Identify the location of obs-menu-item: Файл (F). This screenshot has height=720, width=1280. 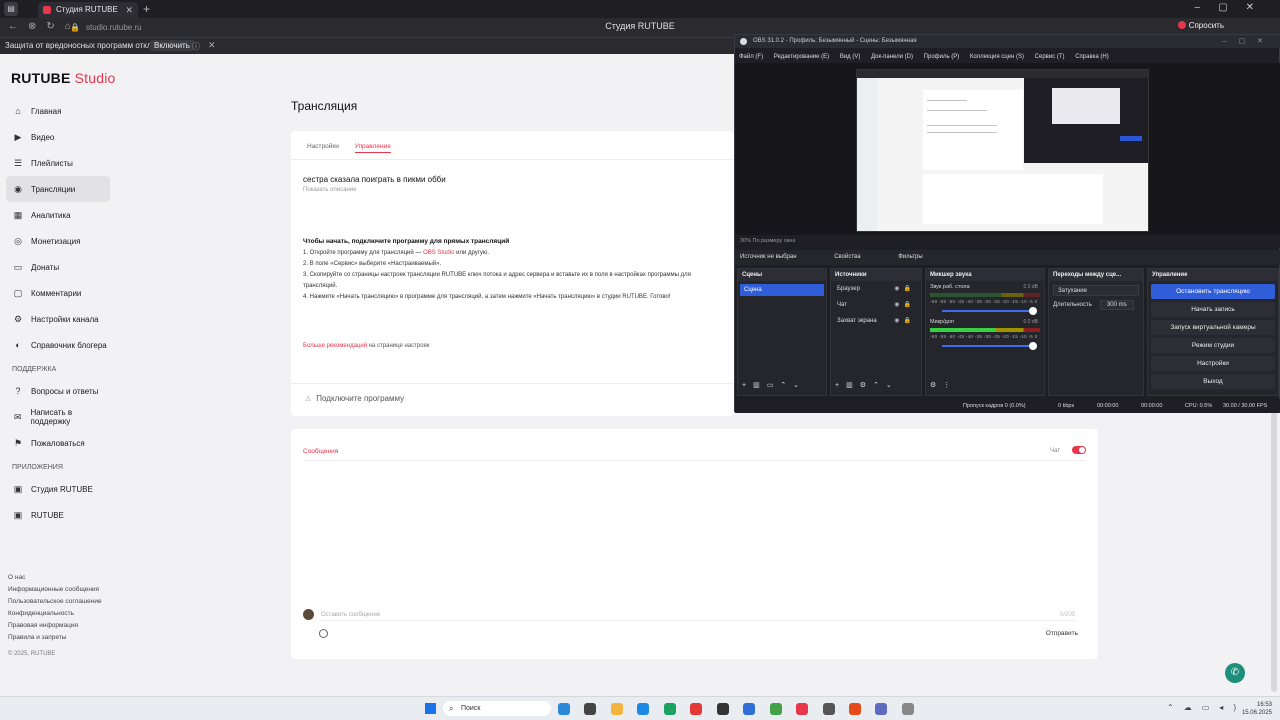
(751, 57).